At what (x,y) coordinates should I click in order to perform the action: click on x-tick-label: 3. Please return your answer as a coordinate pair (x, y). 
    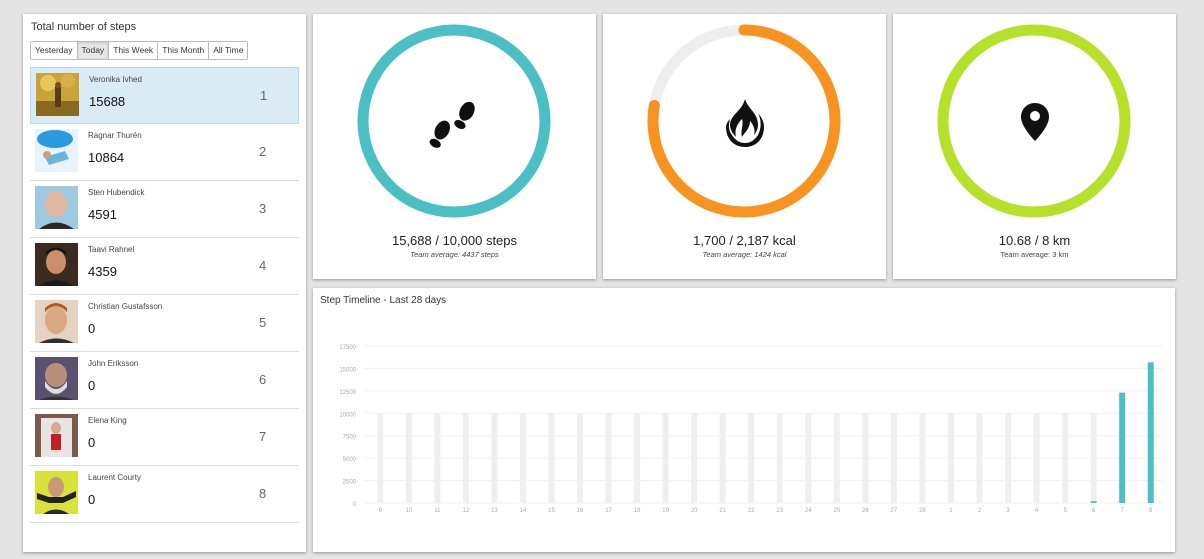
    Looking at the image, I should click on (1008, 511).